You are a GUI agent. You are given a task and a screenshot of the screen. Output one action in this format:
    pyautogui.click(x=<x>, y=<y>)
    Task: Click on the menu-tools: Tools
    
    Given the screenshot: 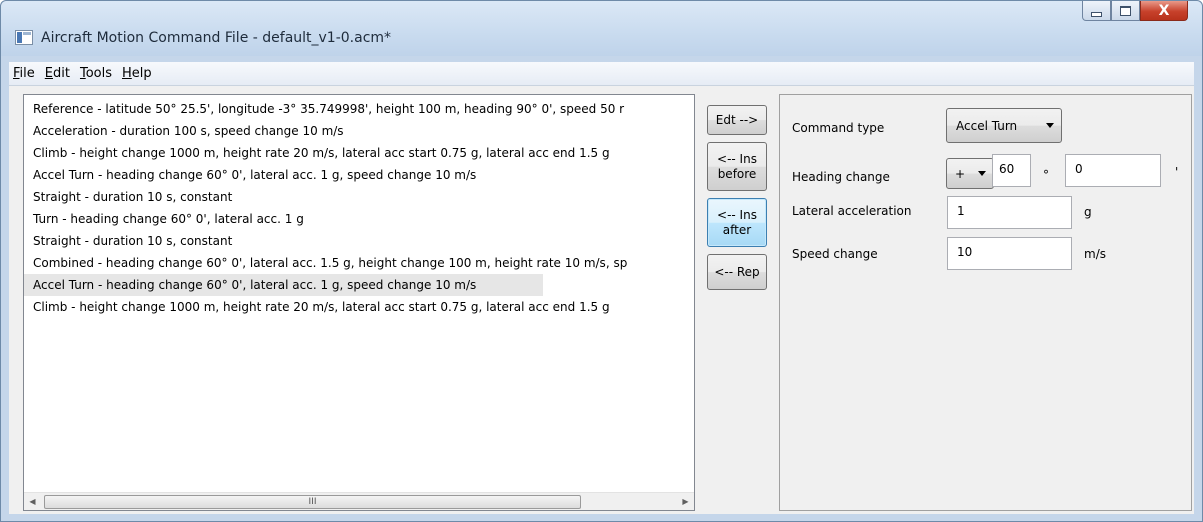 What is the action you would take?
    pyautogui.click(x=96, y=73)
    